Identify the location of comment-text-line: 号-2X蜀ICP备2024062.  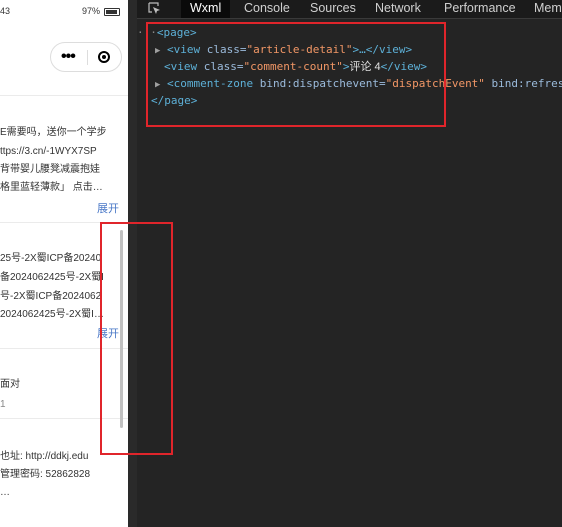
(51, 296).